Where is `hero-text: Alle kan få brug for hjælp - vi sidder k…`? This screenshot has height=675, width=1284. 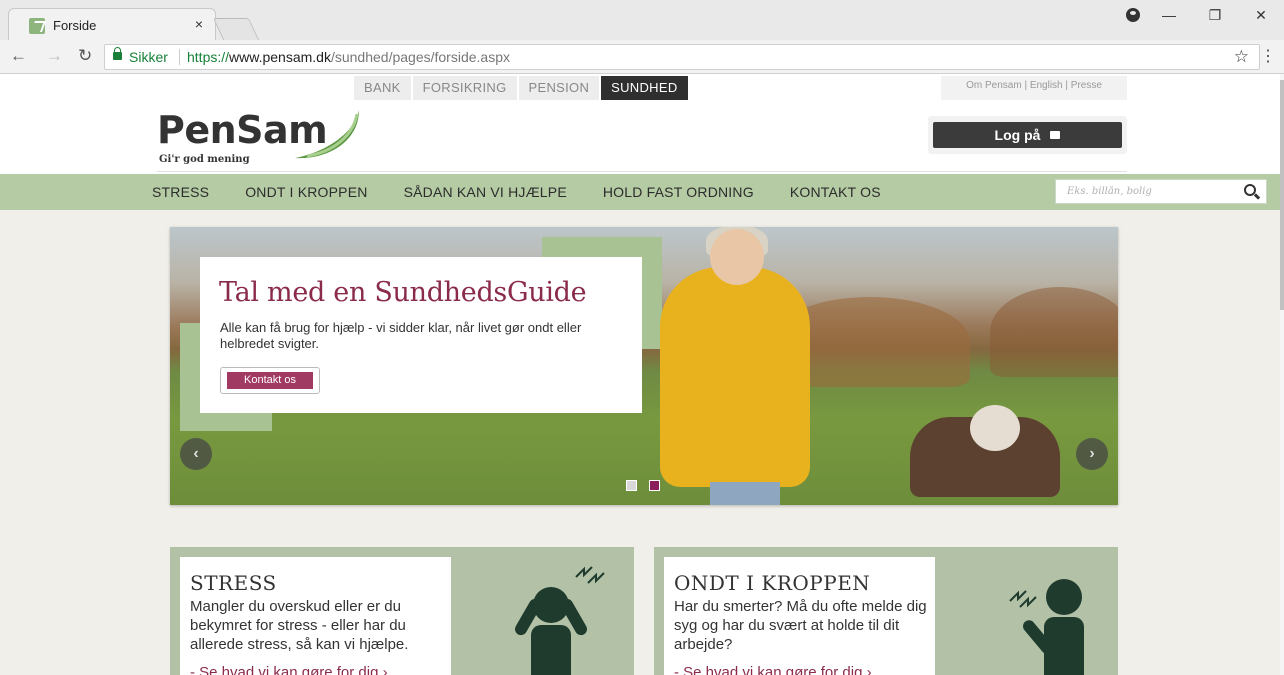 hero-text: Alle kan få brug for hjælp - vi sidder k… is located at coordinates (401, 335).